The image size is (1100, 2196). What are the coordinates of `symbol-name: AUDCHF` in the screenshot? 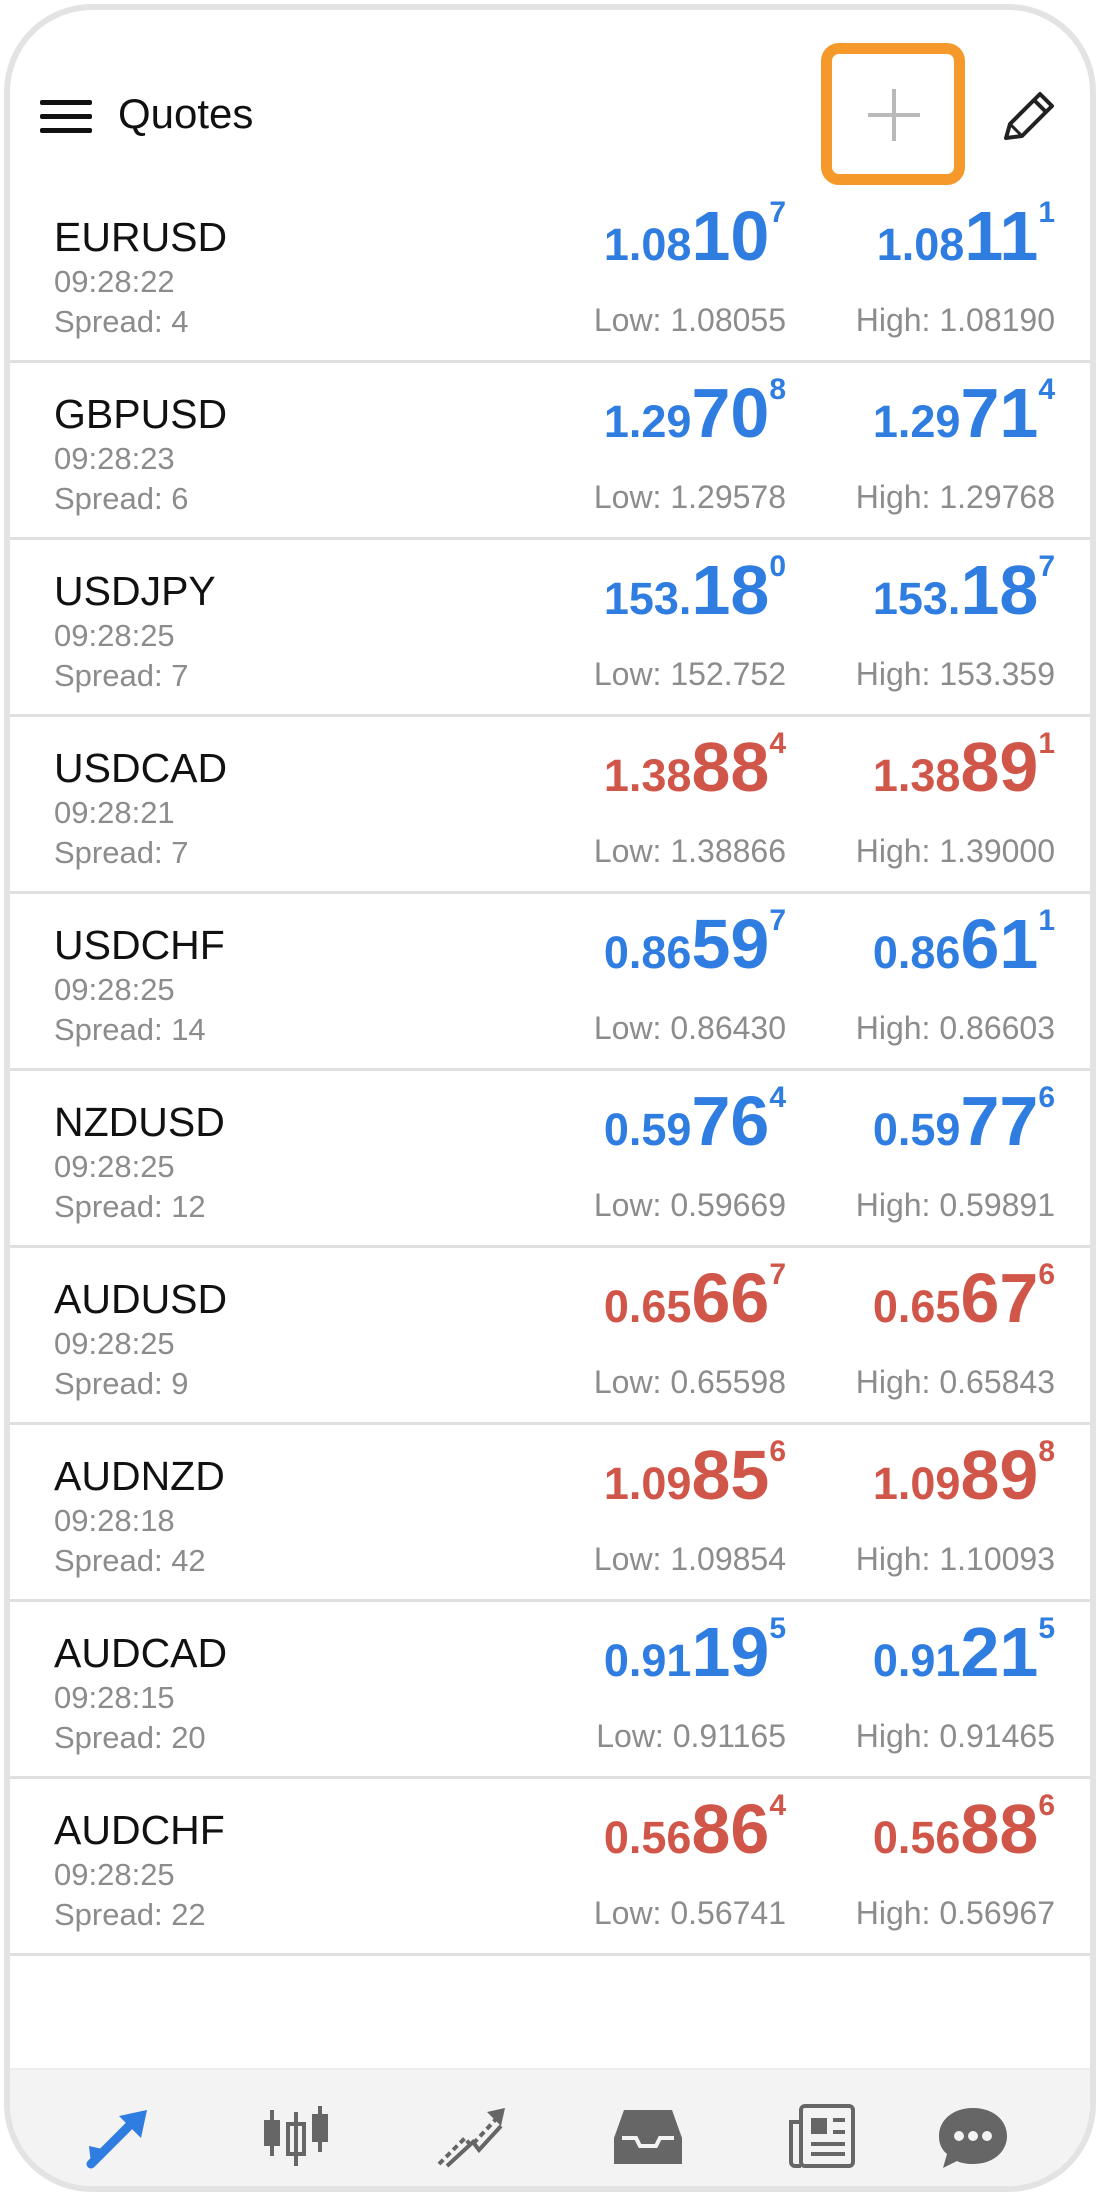 It's located at (139, 1830).